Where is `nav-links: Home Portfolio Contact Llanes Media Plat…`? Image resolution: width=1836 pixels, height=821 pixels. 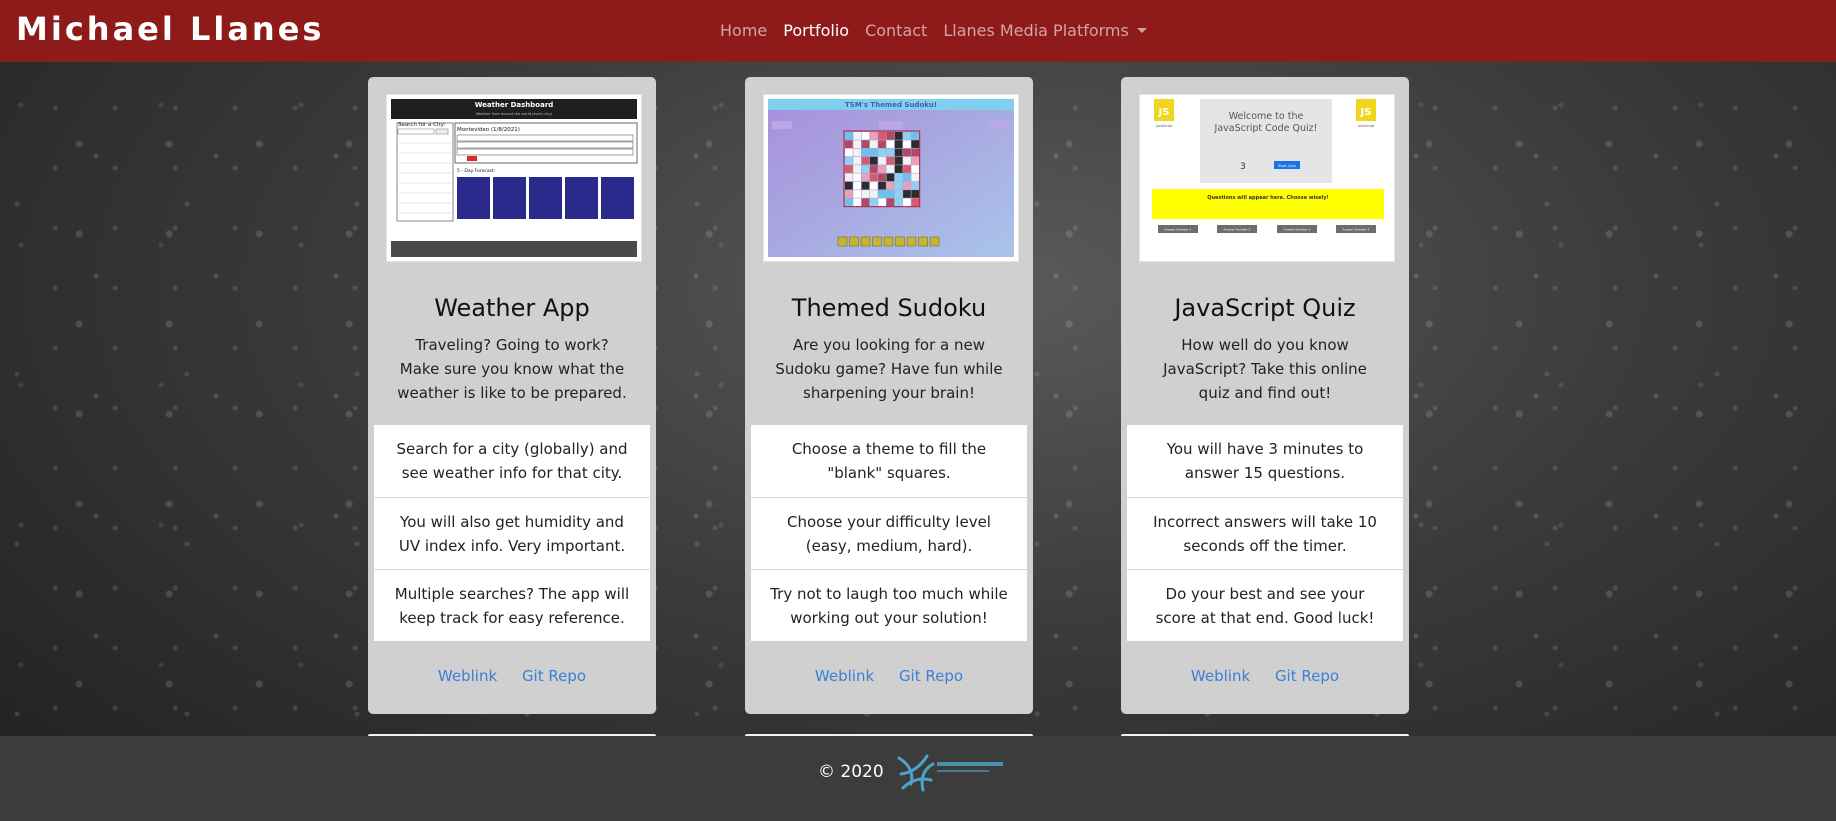 nav-links: Home Portfolio Contact Llanes Media Plat… is located at coordinates (933, 31).